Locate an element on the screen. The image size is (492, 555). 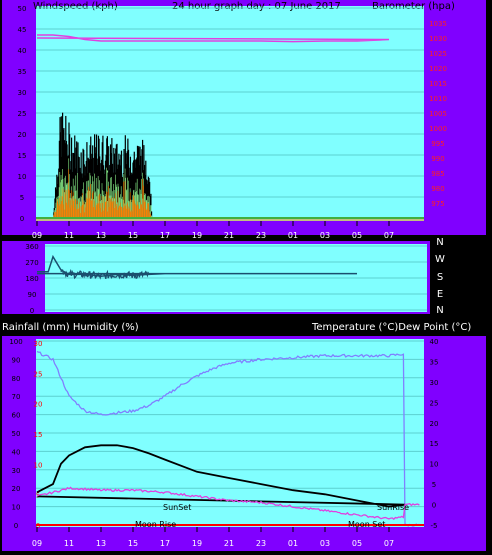
climate-x-tick-label: 13 is located at coordinates (101, 543).